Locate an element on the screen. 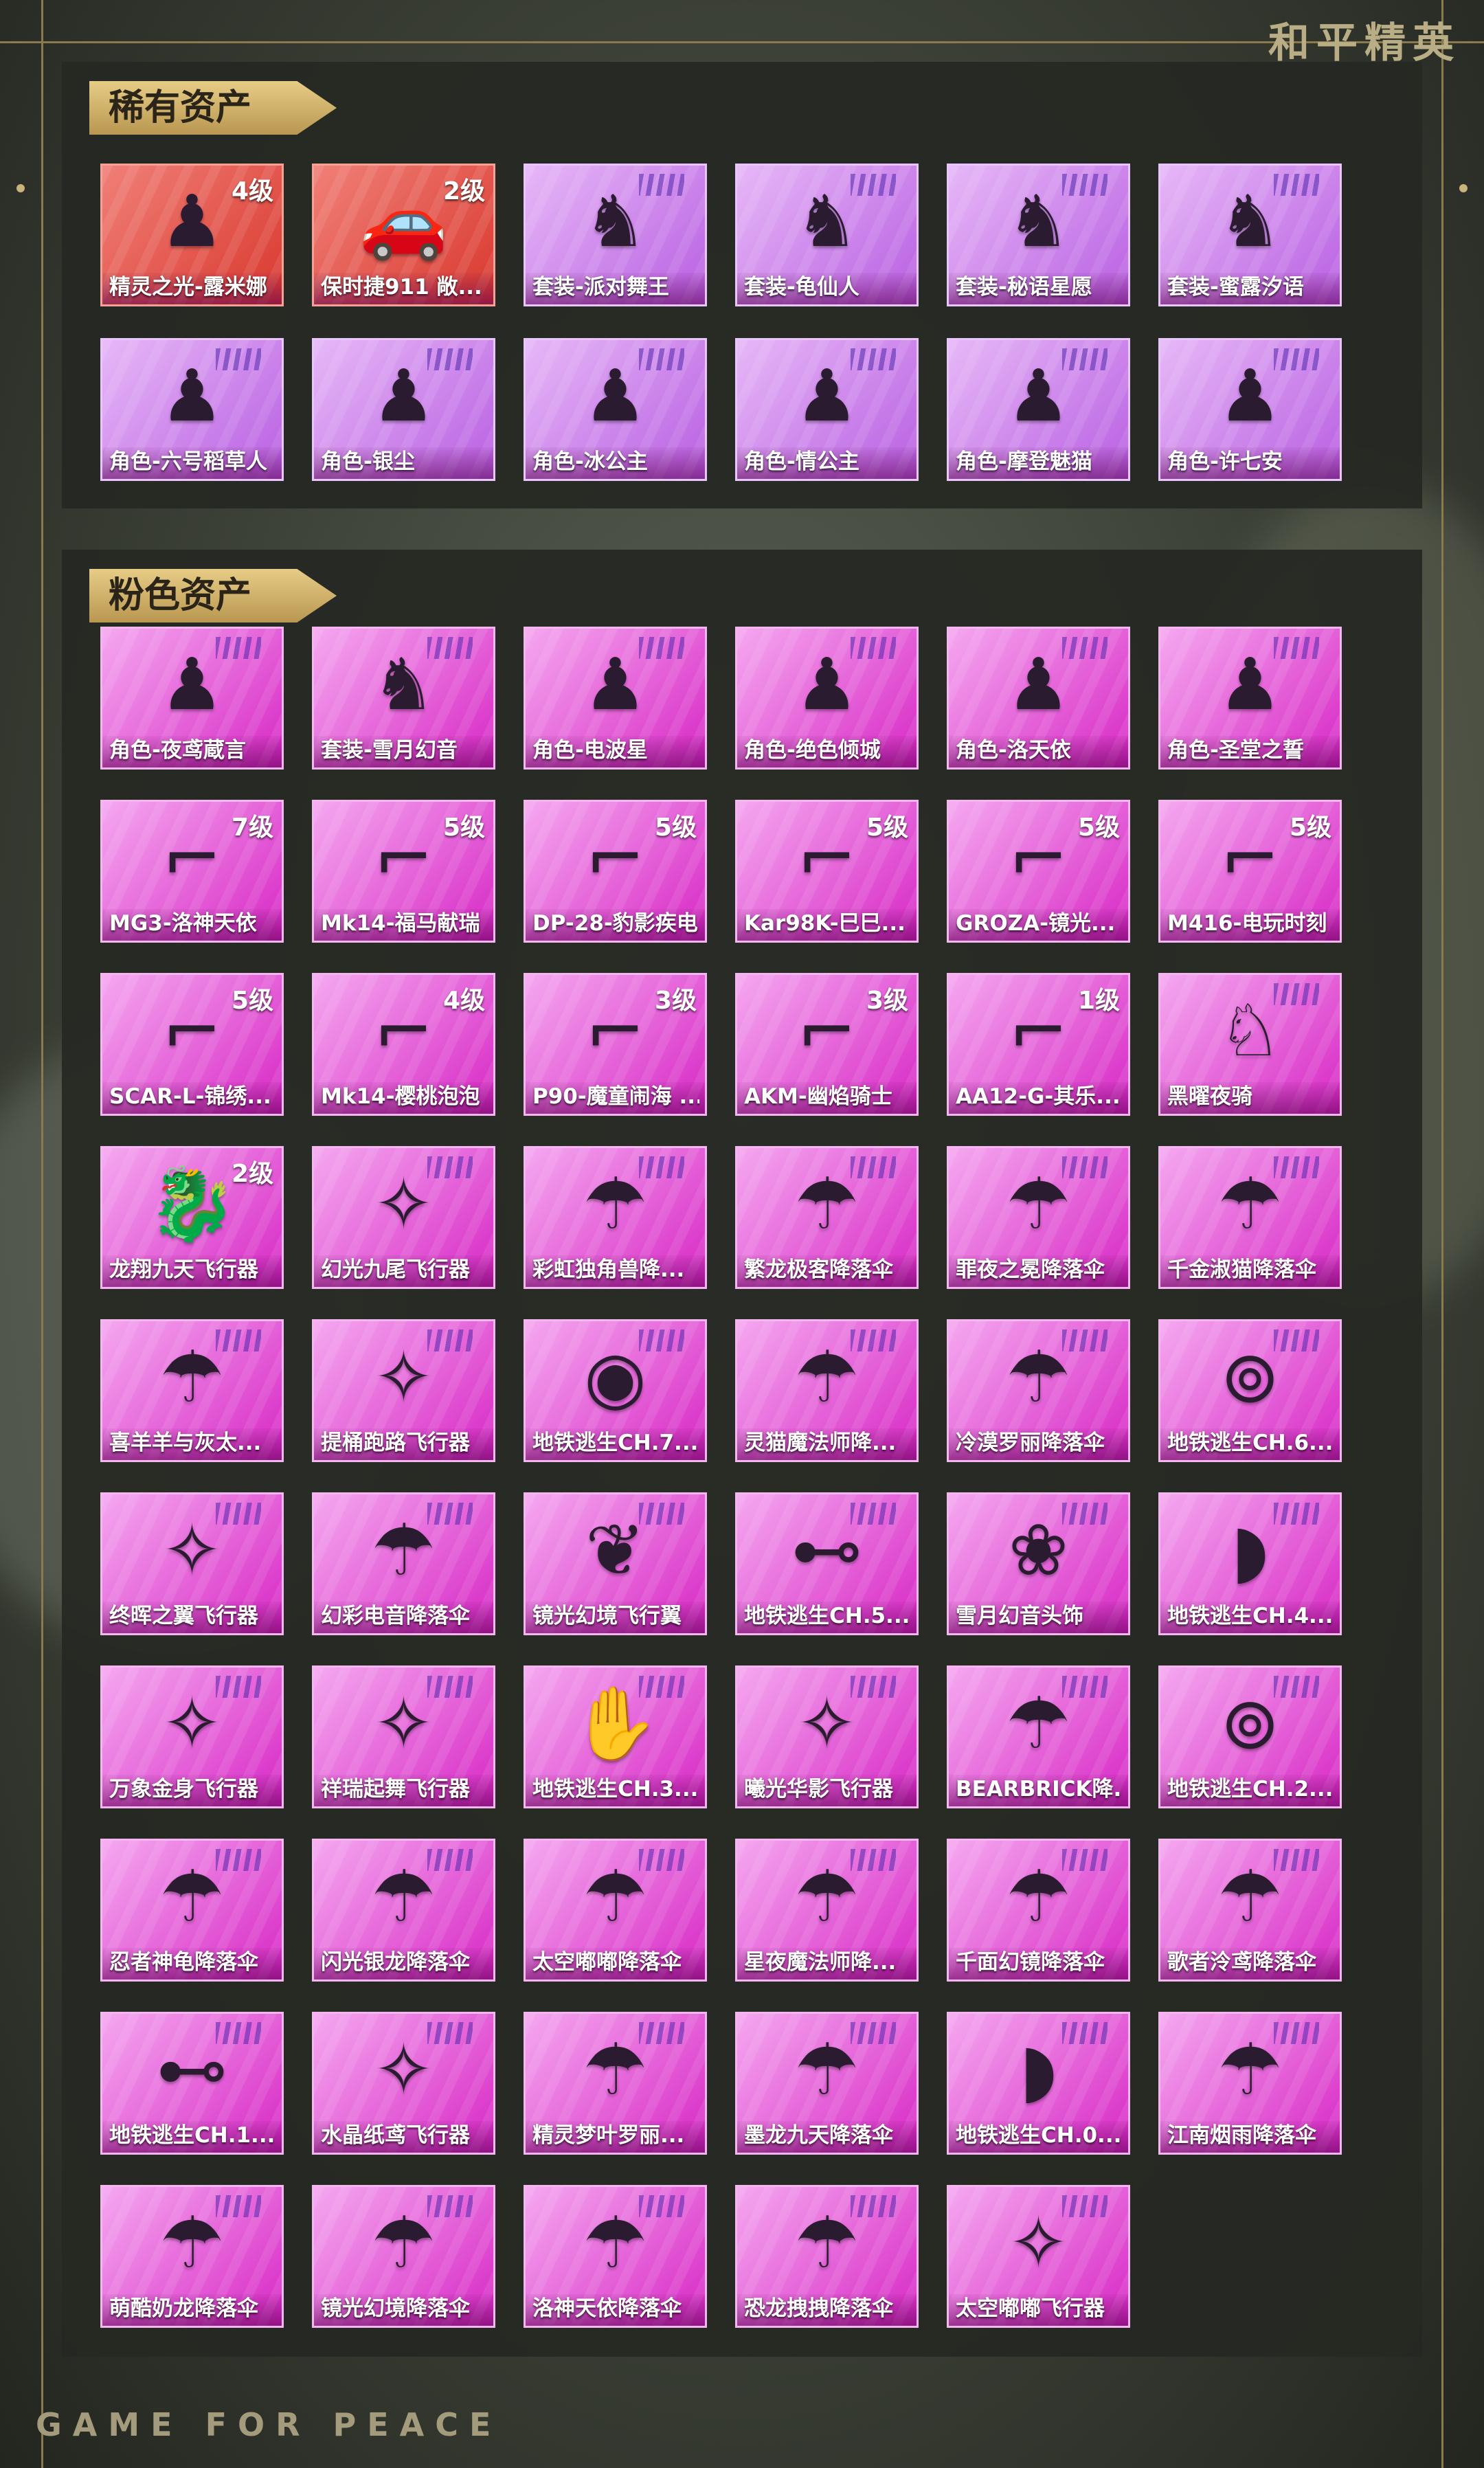 This screenshot has width=1484, height=2468. asset-name: 提桶跑路飞行器 is located at coordinates (395, 1443).